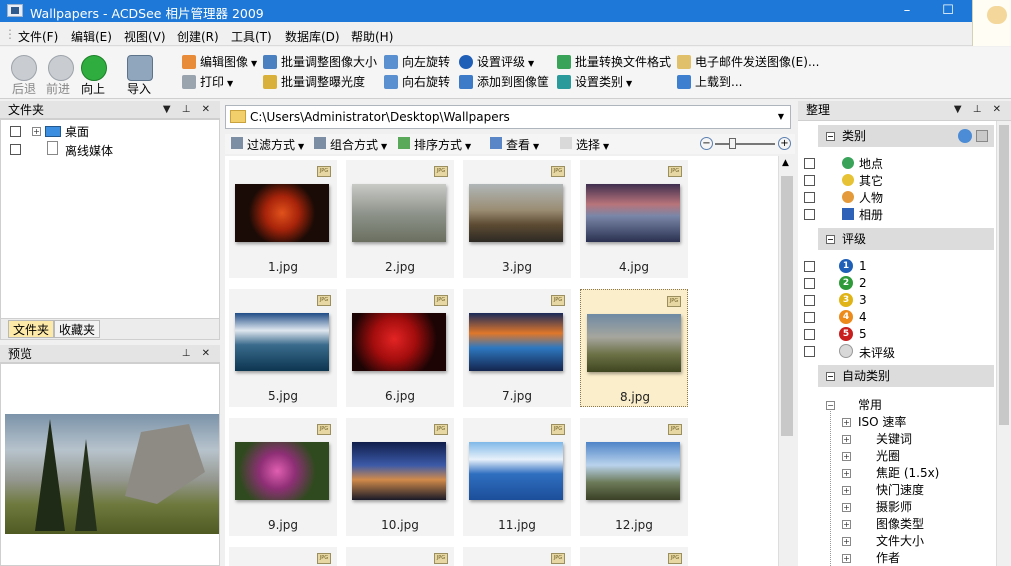  I want to click on panel-controls-icon: ⊥ ✕, so click(198, 354).